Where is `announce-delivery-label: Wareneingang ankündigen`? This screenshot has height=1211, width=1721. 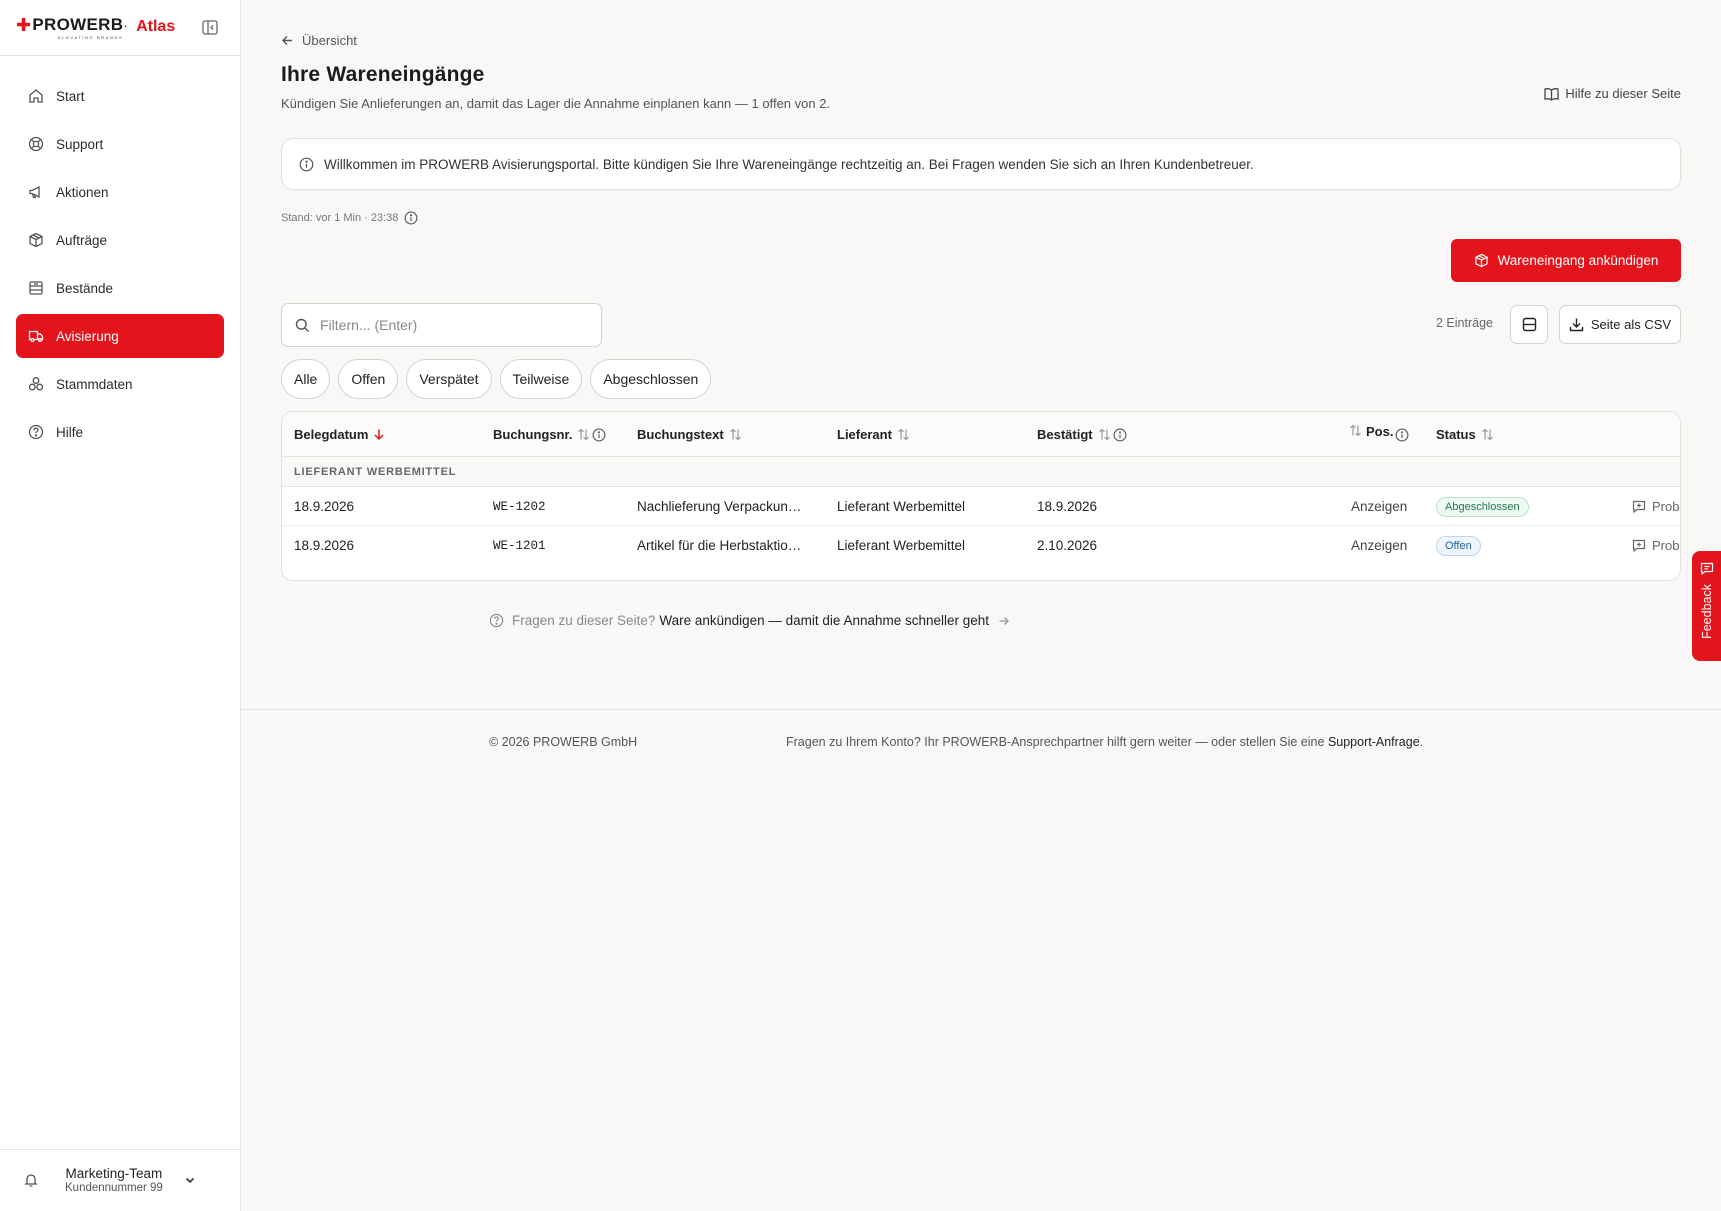
announce-delivery-label: Wareneingang ankündigen is located at coordinates (1578, 260).